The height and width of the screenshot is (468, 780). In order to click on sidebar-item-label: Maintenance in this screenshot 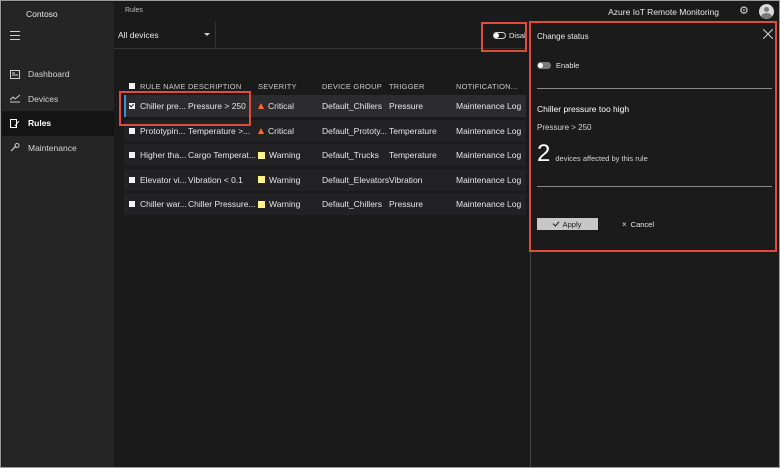, I will do `click(52, 147)`.